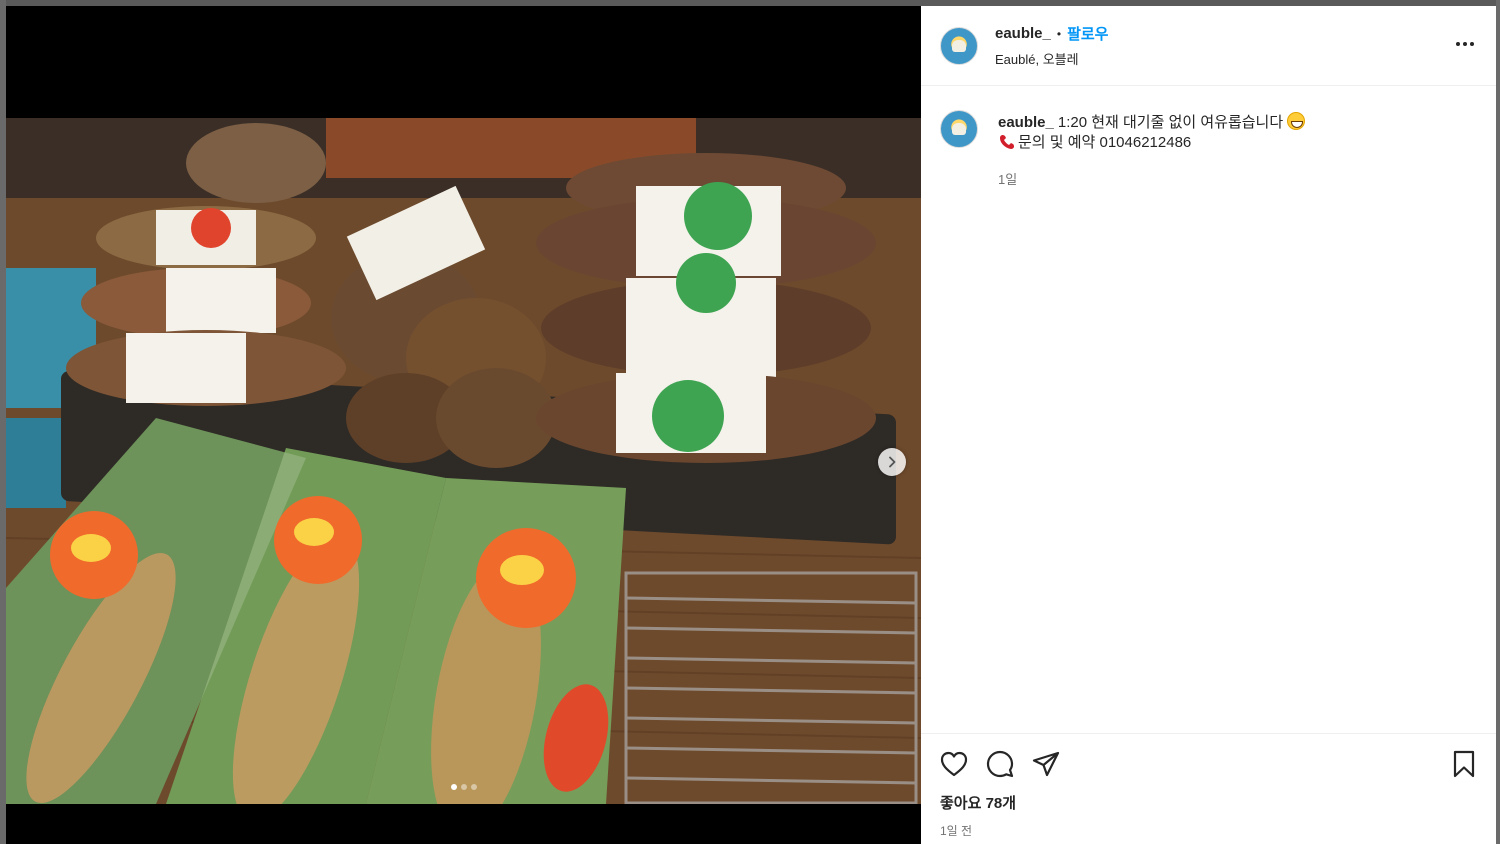  I want to click on bookmark-icon, so click(1464, 764).